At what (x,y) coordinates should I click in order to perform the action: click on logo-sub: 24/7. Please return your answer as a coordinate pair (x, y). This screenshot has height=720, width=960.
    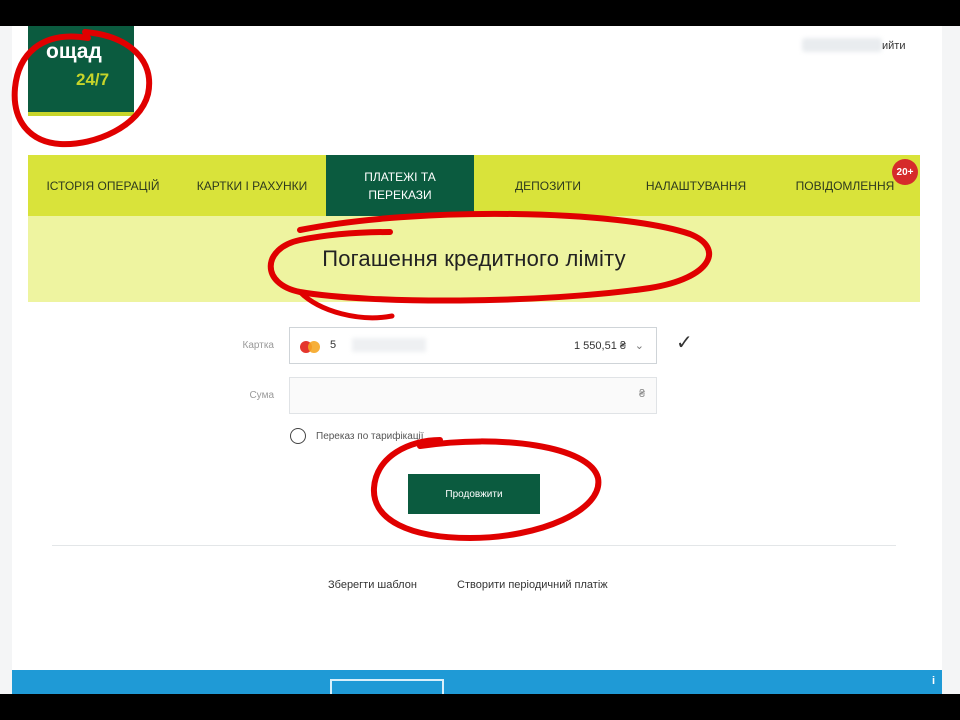
    Looking at the image, I should click on (93, 79).